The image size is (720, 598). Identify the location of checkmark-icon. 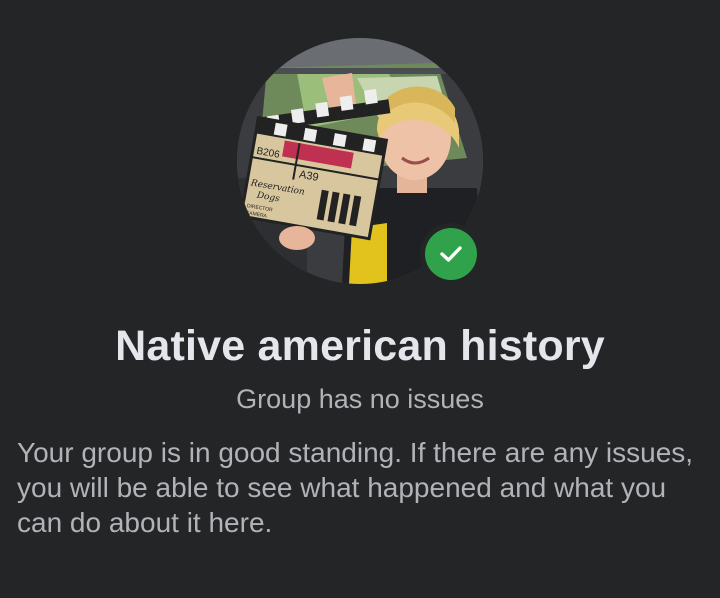
(451, 254).